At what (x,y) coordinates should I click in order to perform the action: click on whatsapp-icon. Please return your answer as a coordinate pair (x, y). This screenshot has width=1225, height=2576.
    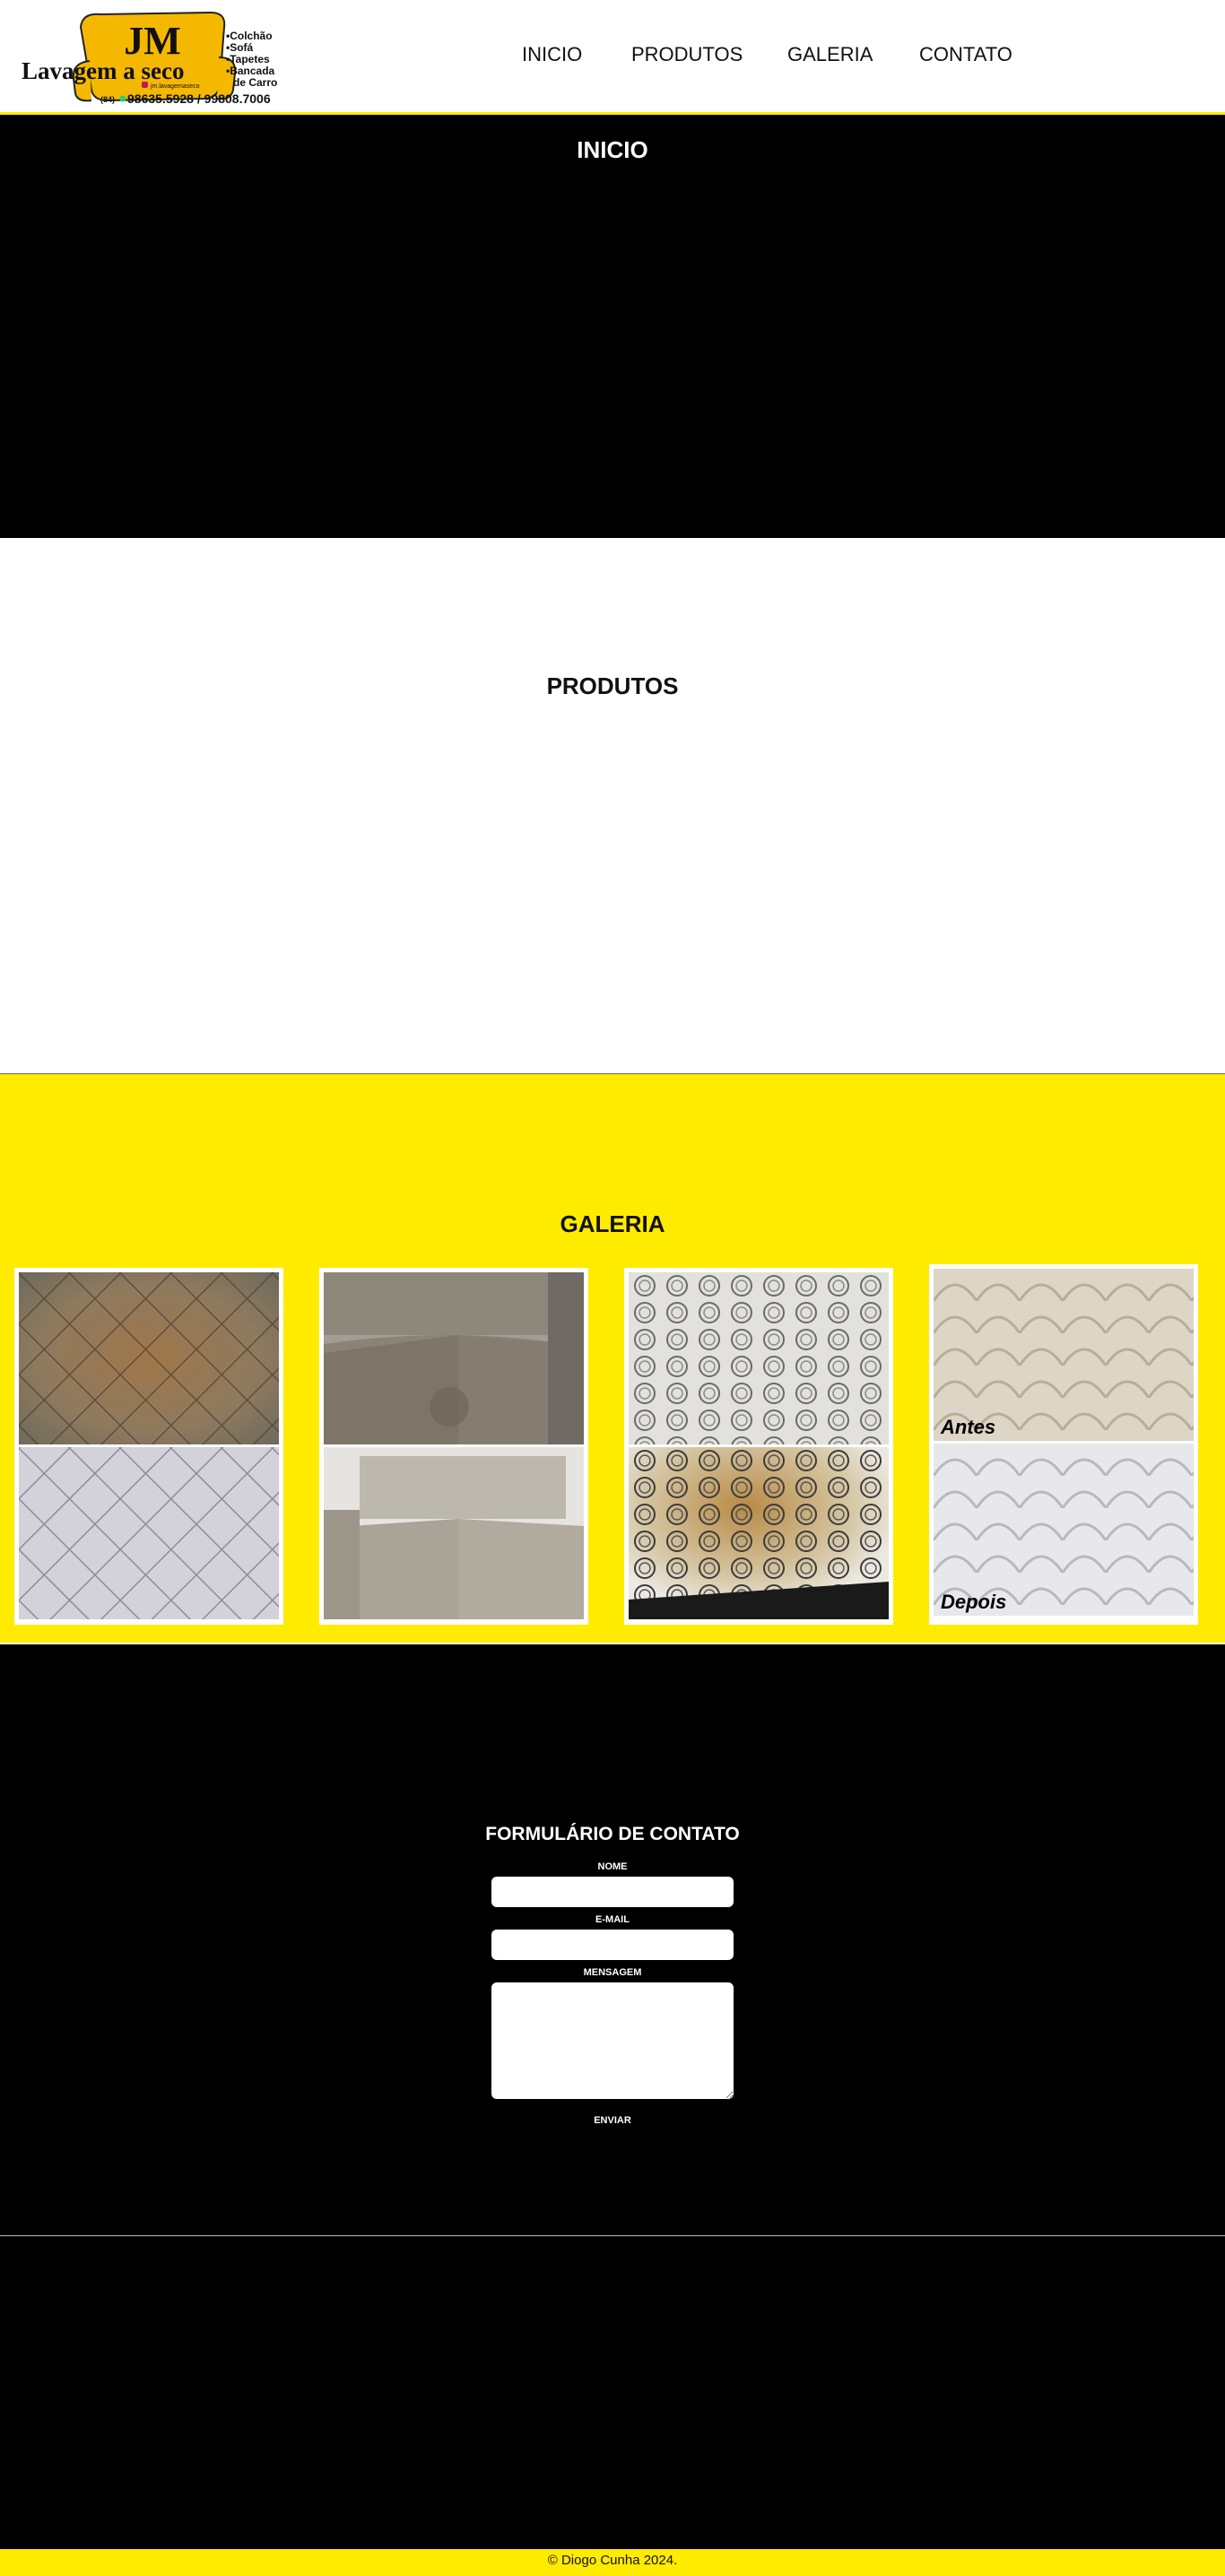
    Looking at the image, I should click on (122, 98).